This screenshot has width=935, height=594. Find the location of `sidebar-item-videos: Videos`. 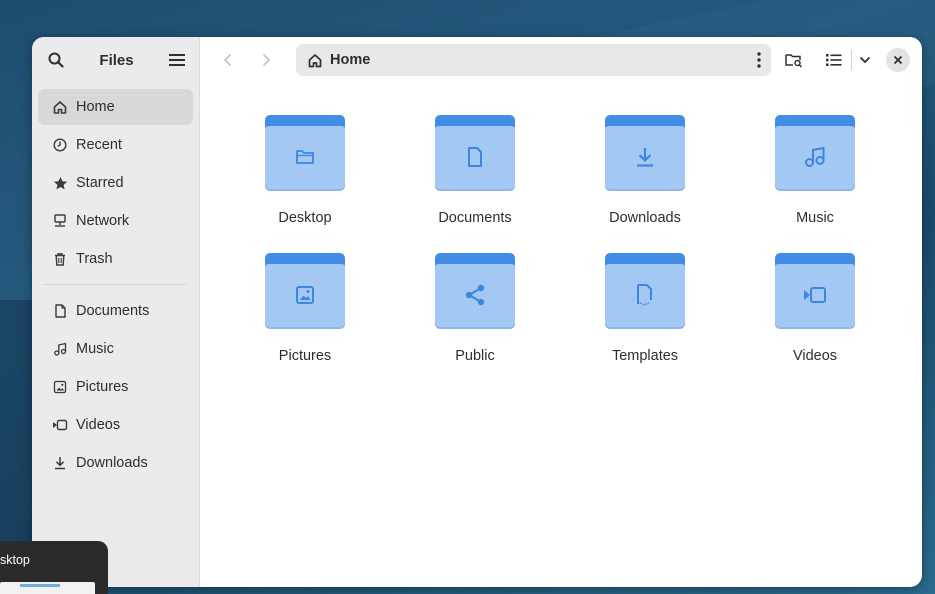

sidebar-item-videos: Videos is located at coordinates (115, 425).